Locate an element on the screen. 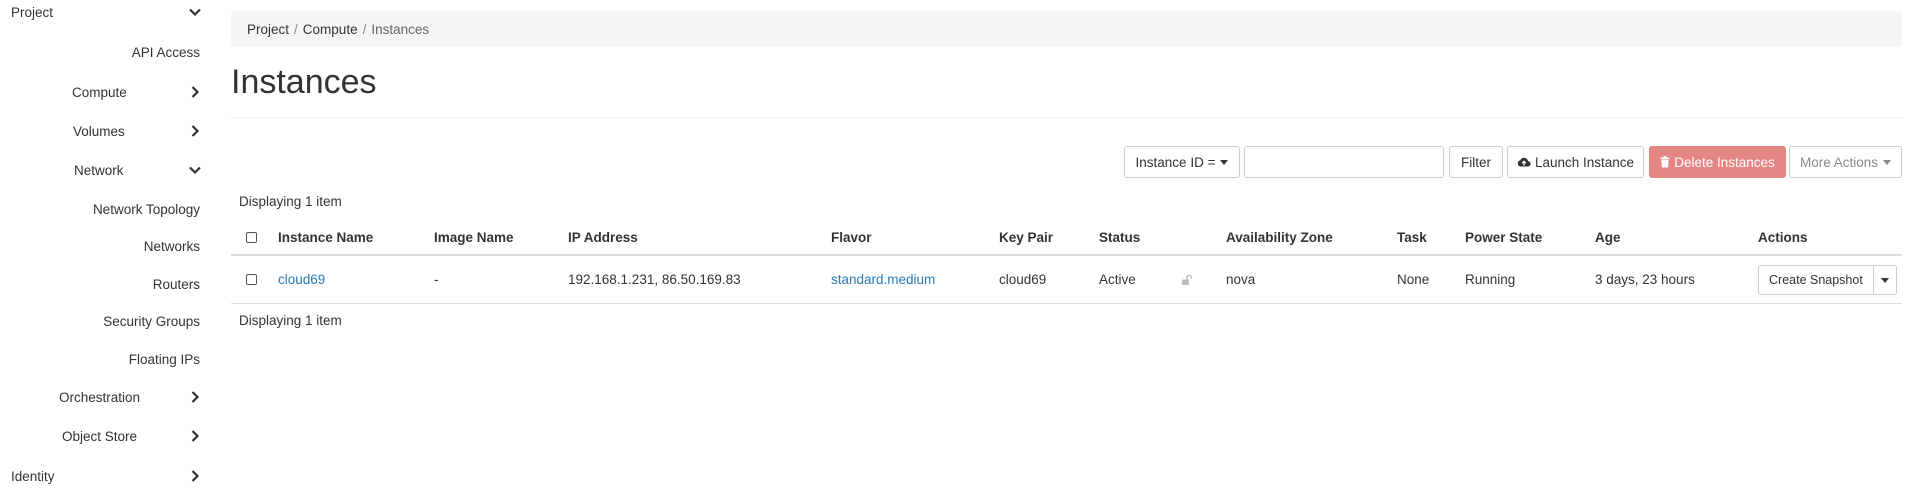 The width and height of the screenshot is (1912, 493). trash-icon is located at coordinates (1665, 162).